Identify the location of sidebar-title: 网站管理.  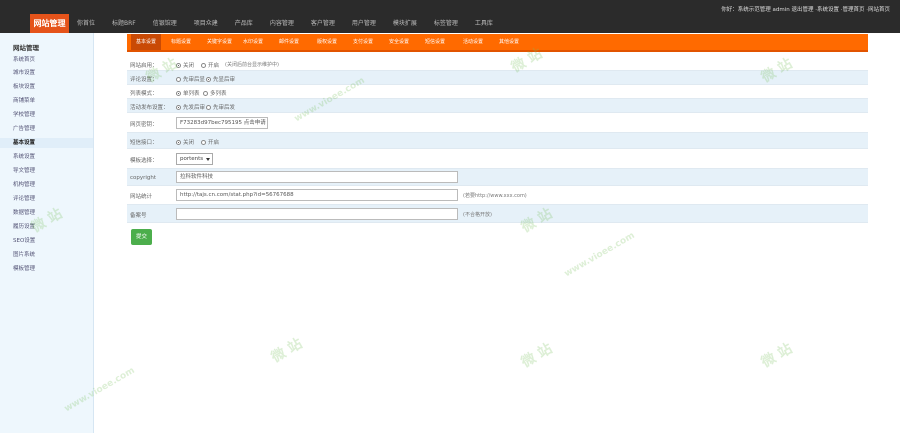
(26, 48).